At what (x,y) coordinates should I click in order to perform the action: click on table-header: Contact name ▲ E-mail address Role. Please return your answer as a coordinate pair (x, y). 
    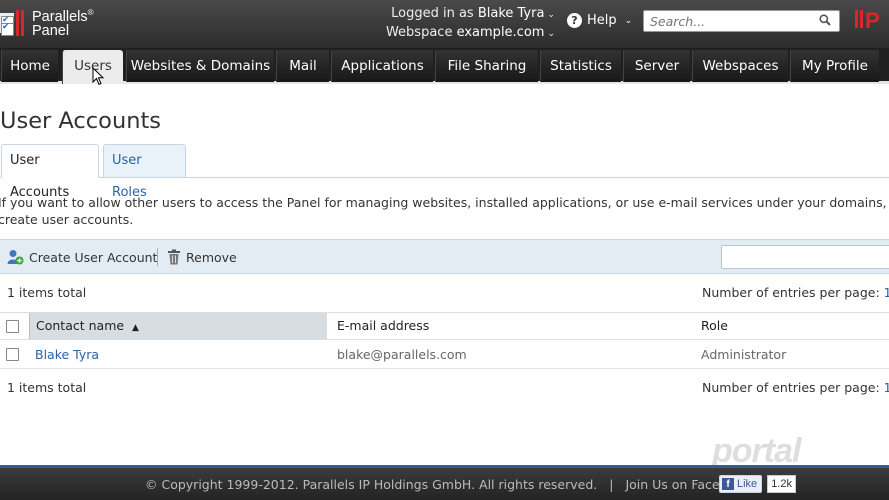
    Looking at the image, I should click on (444, 326).